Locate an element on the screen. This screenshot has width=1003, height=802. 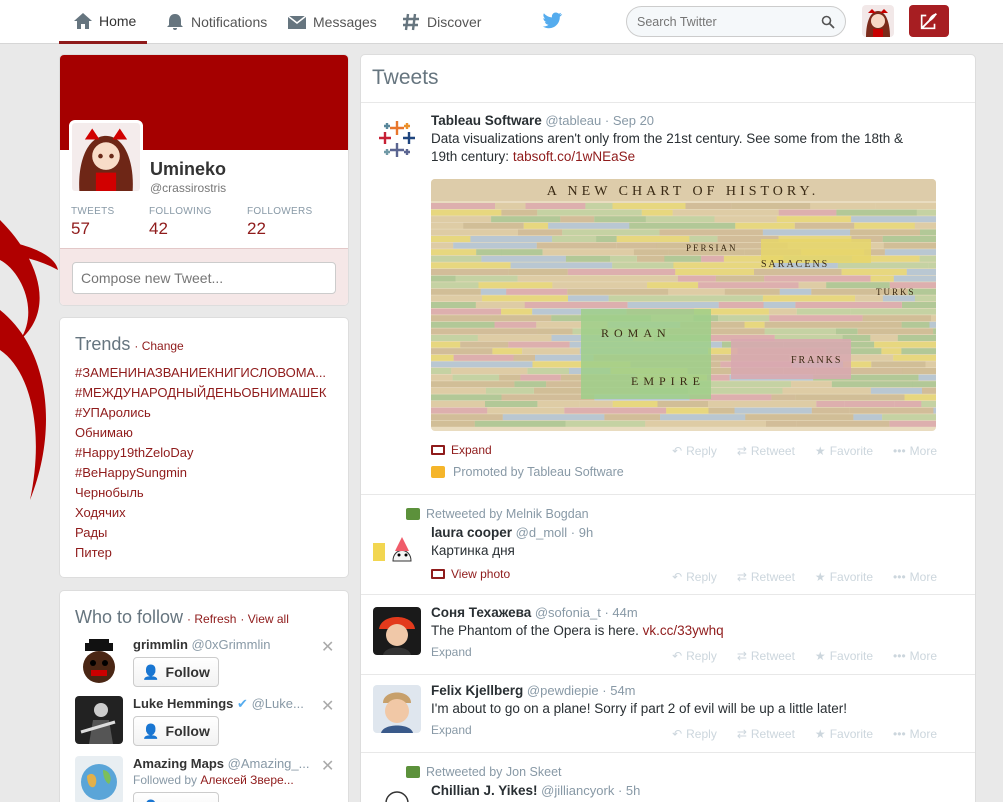
more-icon: ••• is located at coordinates (899, 577).